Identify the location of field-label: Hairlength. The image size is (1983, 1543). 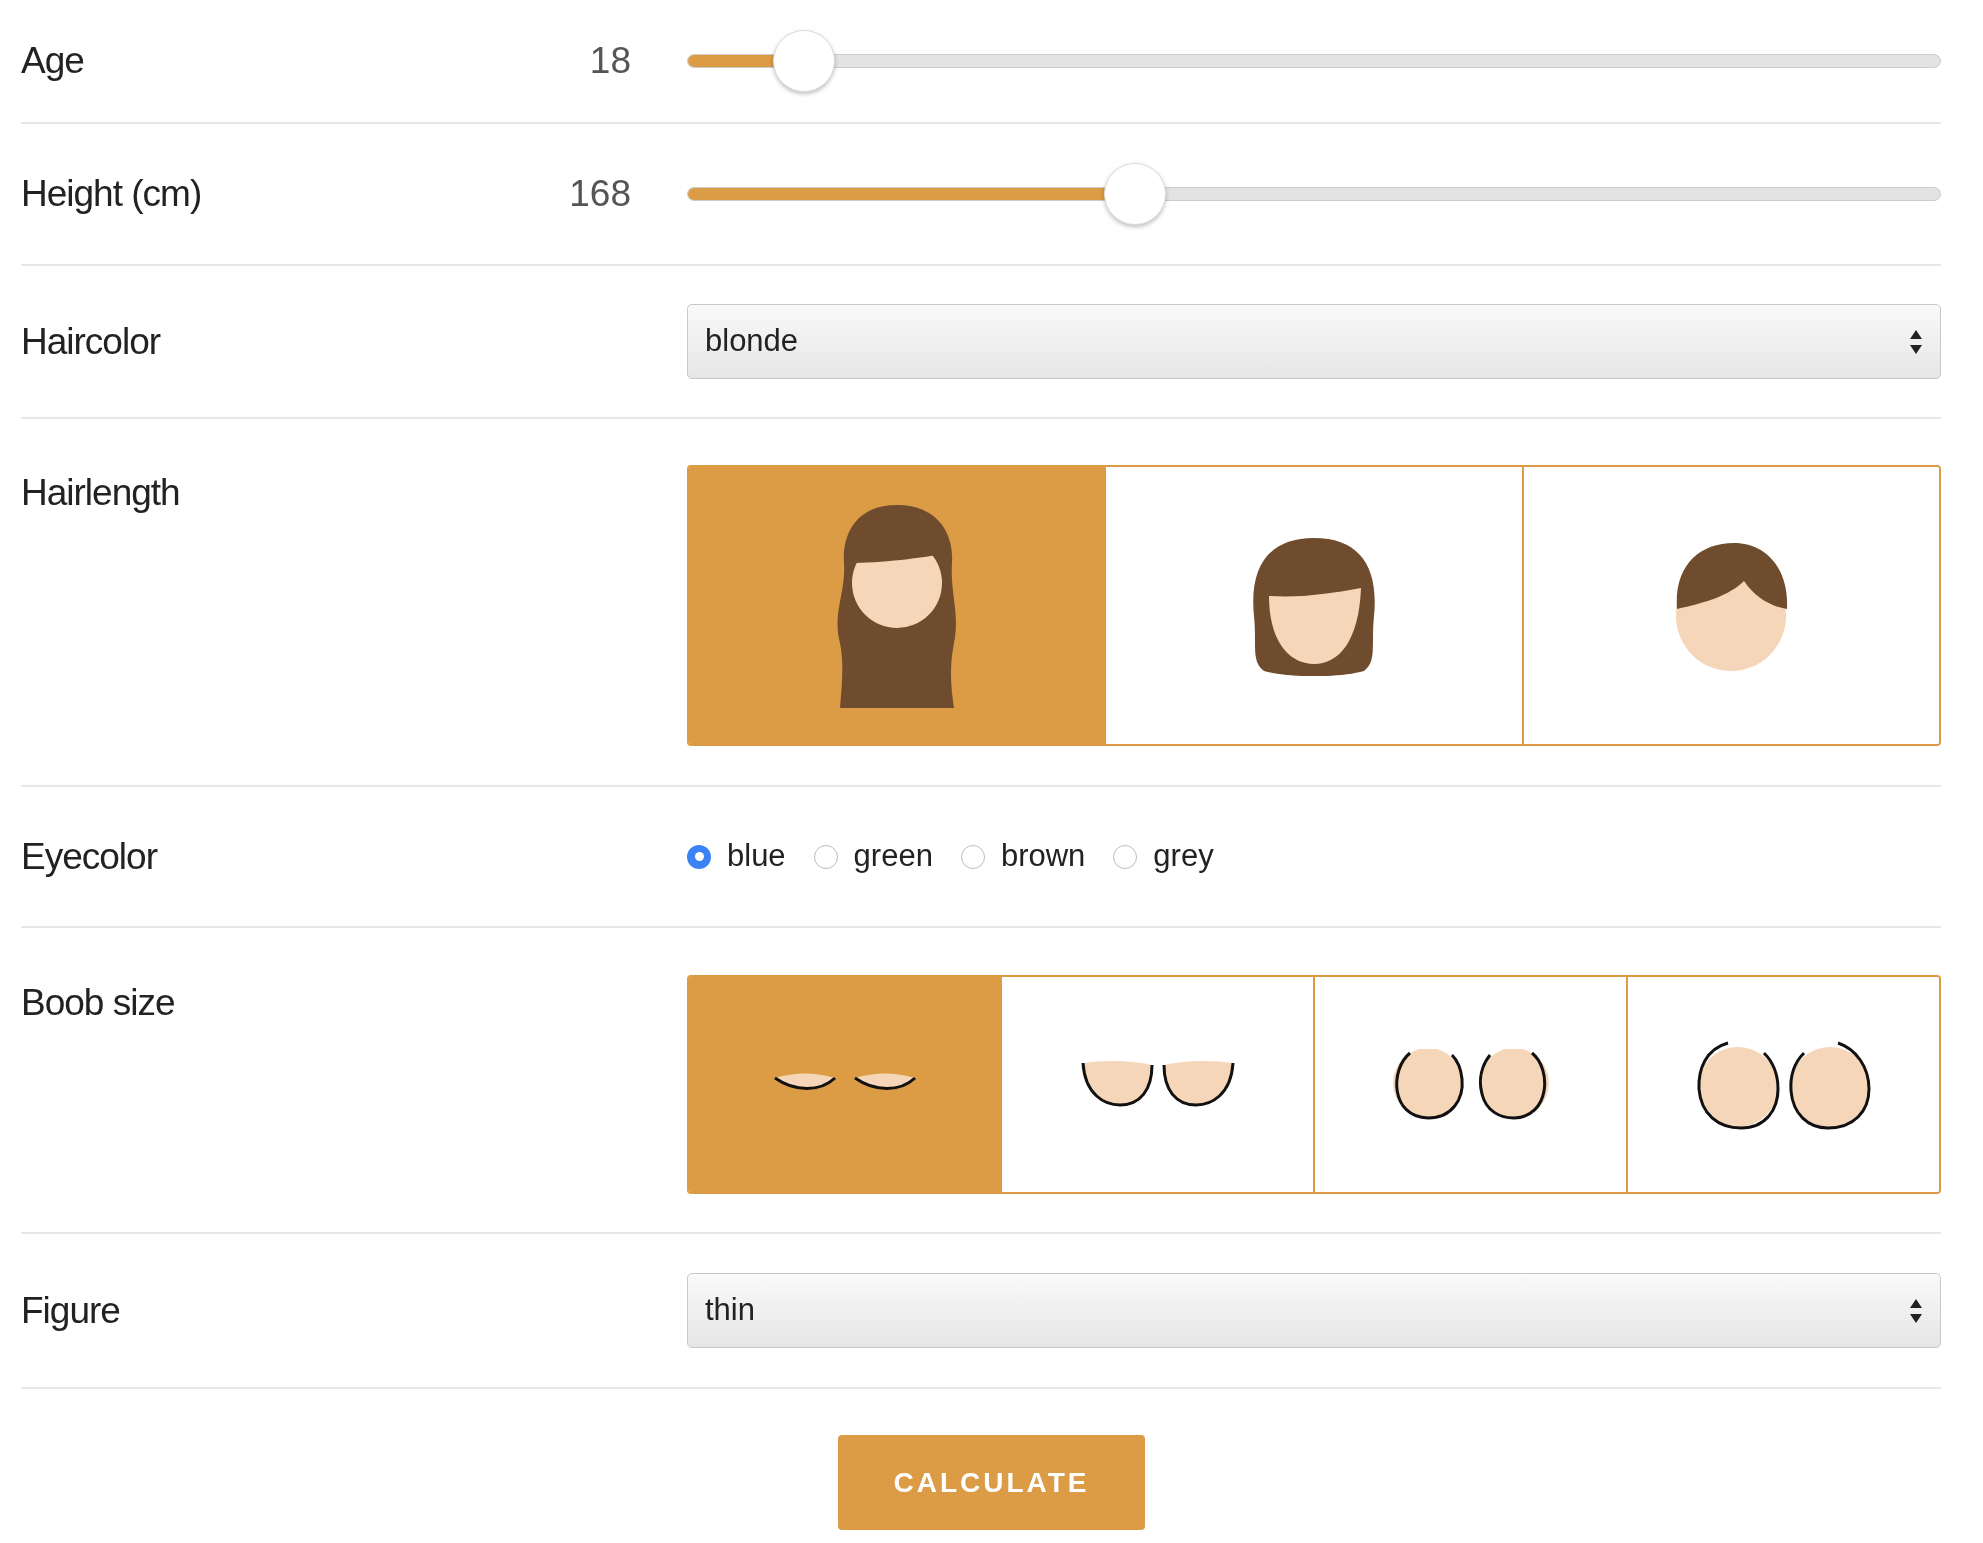
(100, 493).